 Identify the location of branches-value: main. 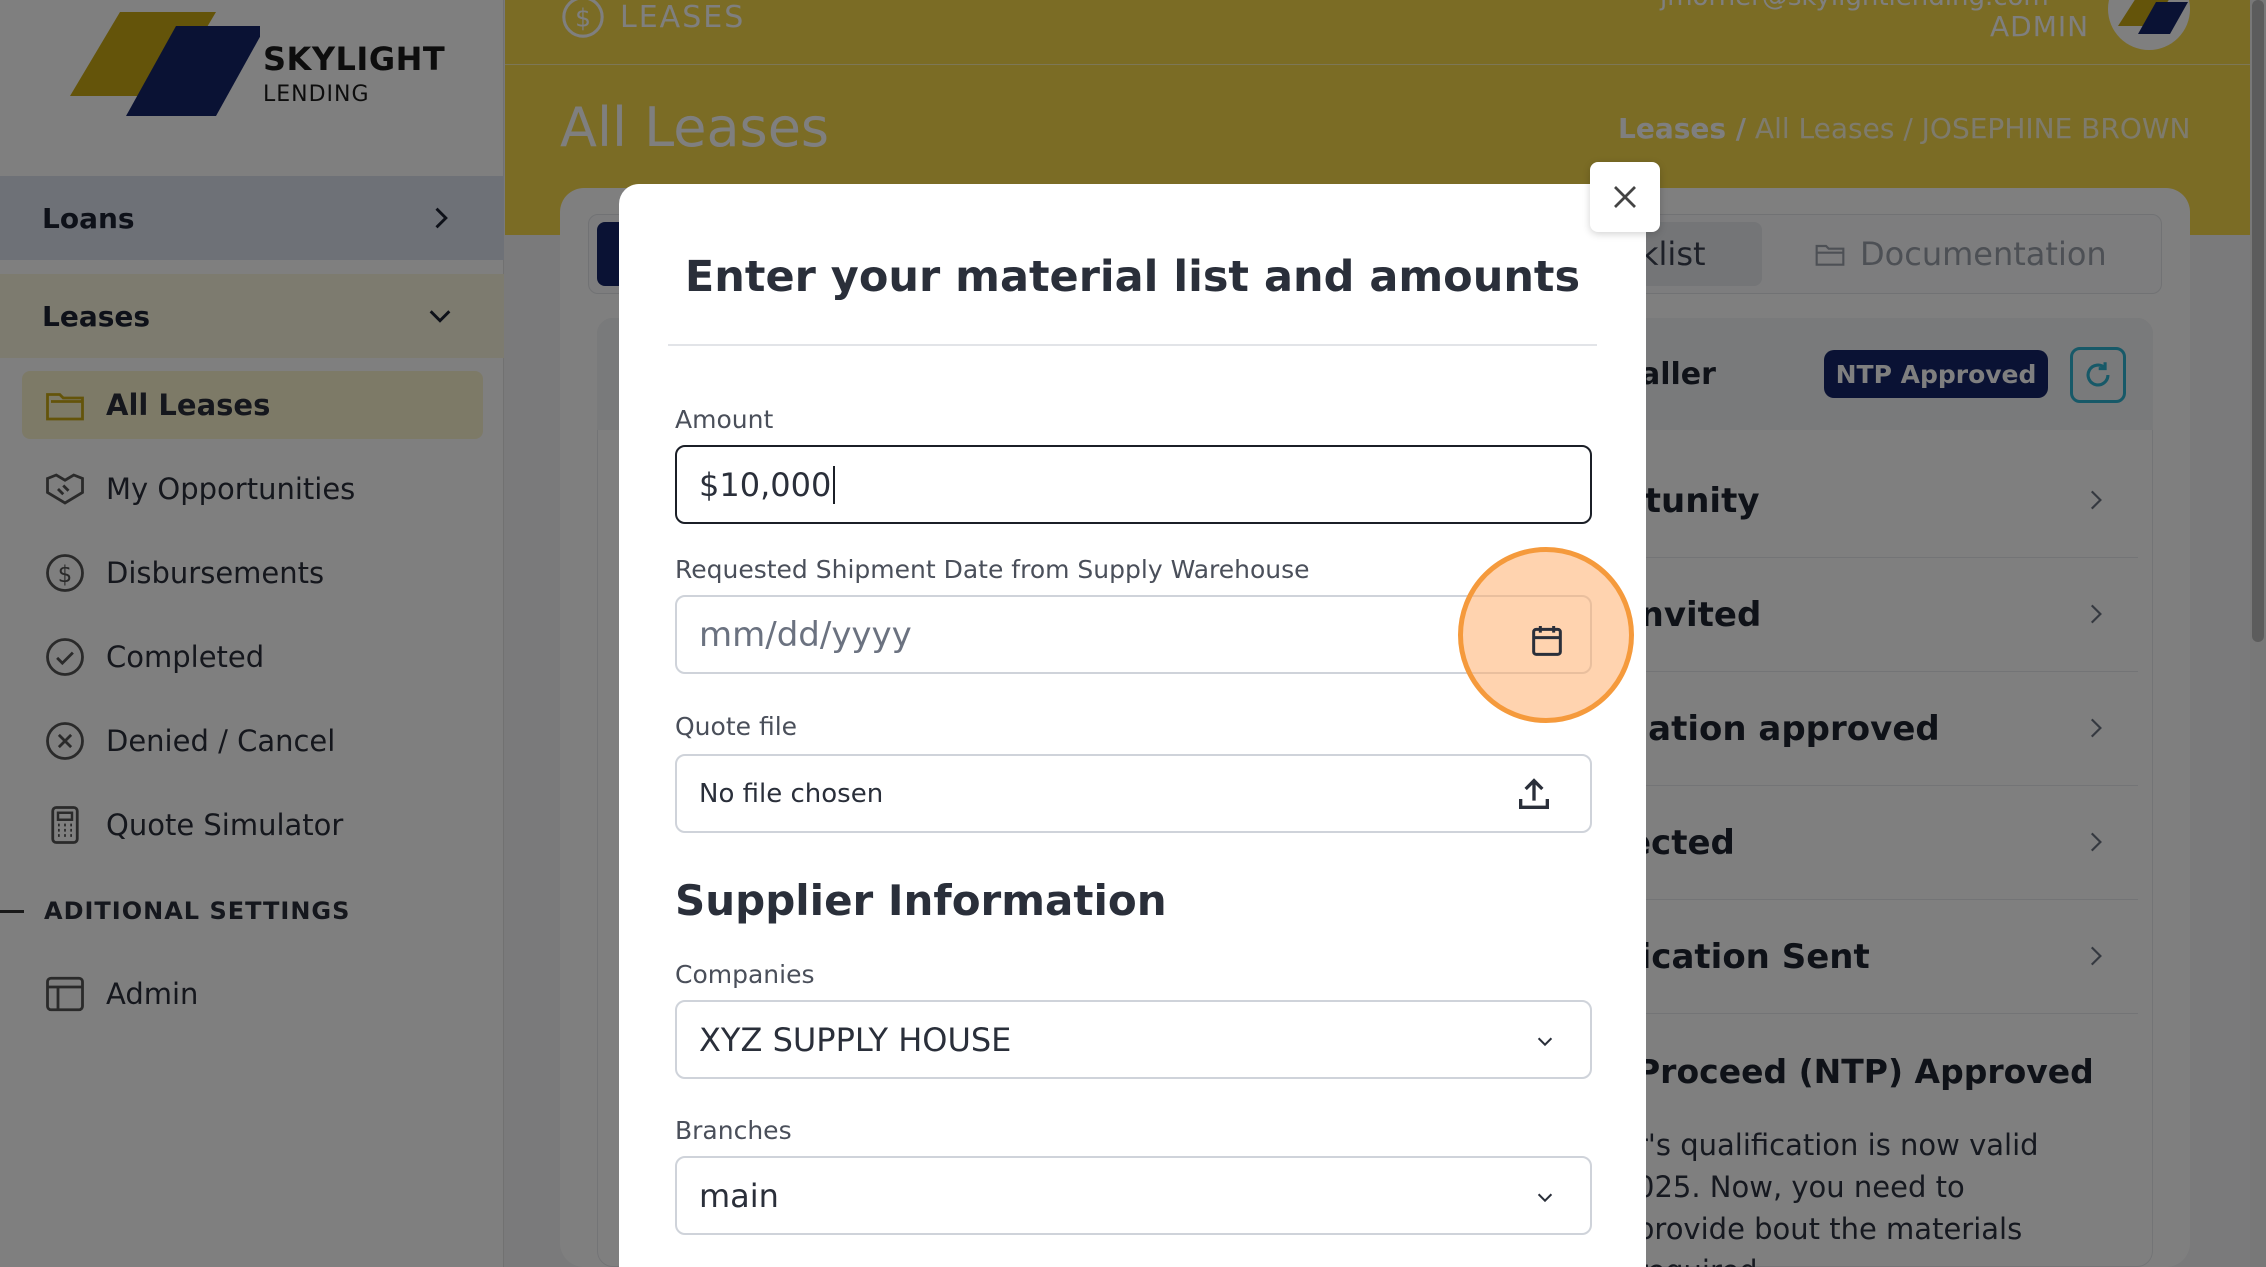
(739, 1195).